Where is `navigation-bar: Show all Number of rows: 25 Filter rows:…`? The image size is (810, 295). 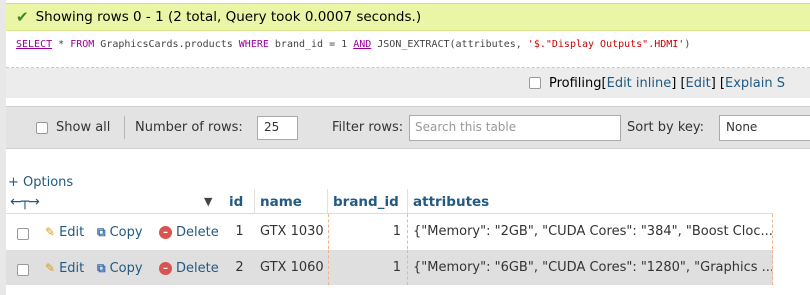 navigation-bar: Show all Number of rows: 25 Filter rows:… is located at coordinates (408, 127).